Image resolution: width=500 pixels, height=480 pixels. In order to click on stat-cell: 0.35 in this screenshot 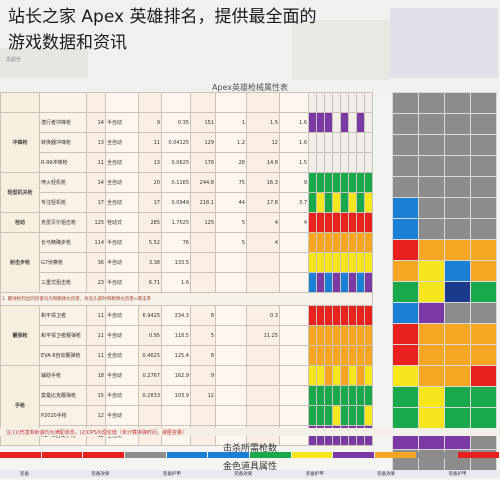, I will do `click(176, 122)`.